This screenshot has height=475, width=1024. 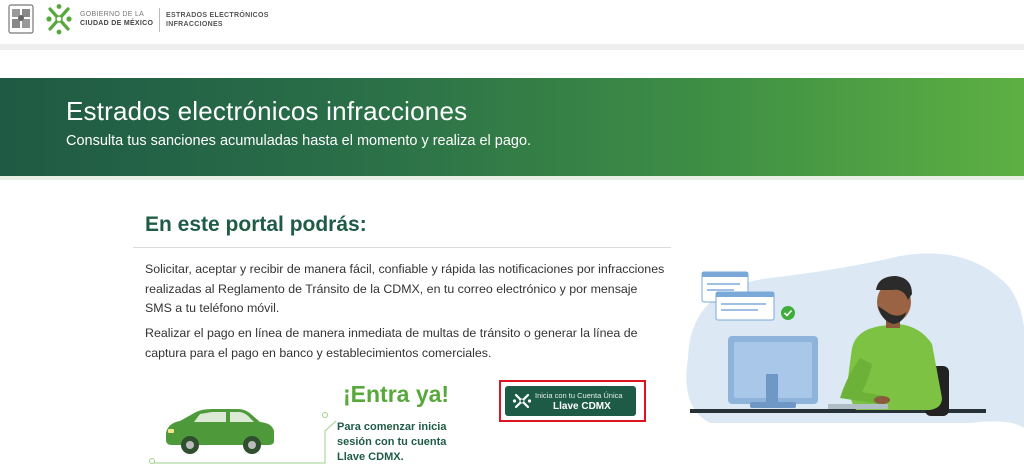 I want to click on llave-button-line1: Inicia con tu Cuenta Única, so click(x=579, y=395).